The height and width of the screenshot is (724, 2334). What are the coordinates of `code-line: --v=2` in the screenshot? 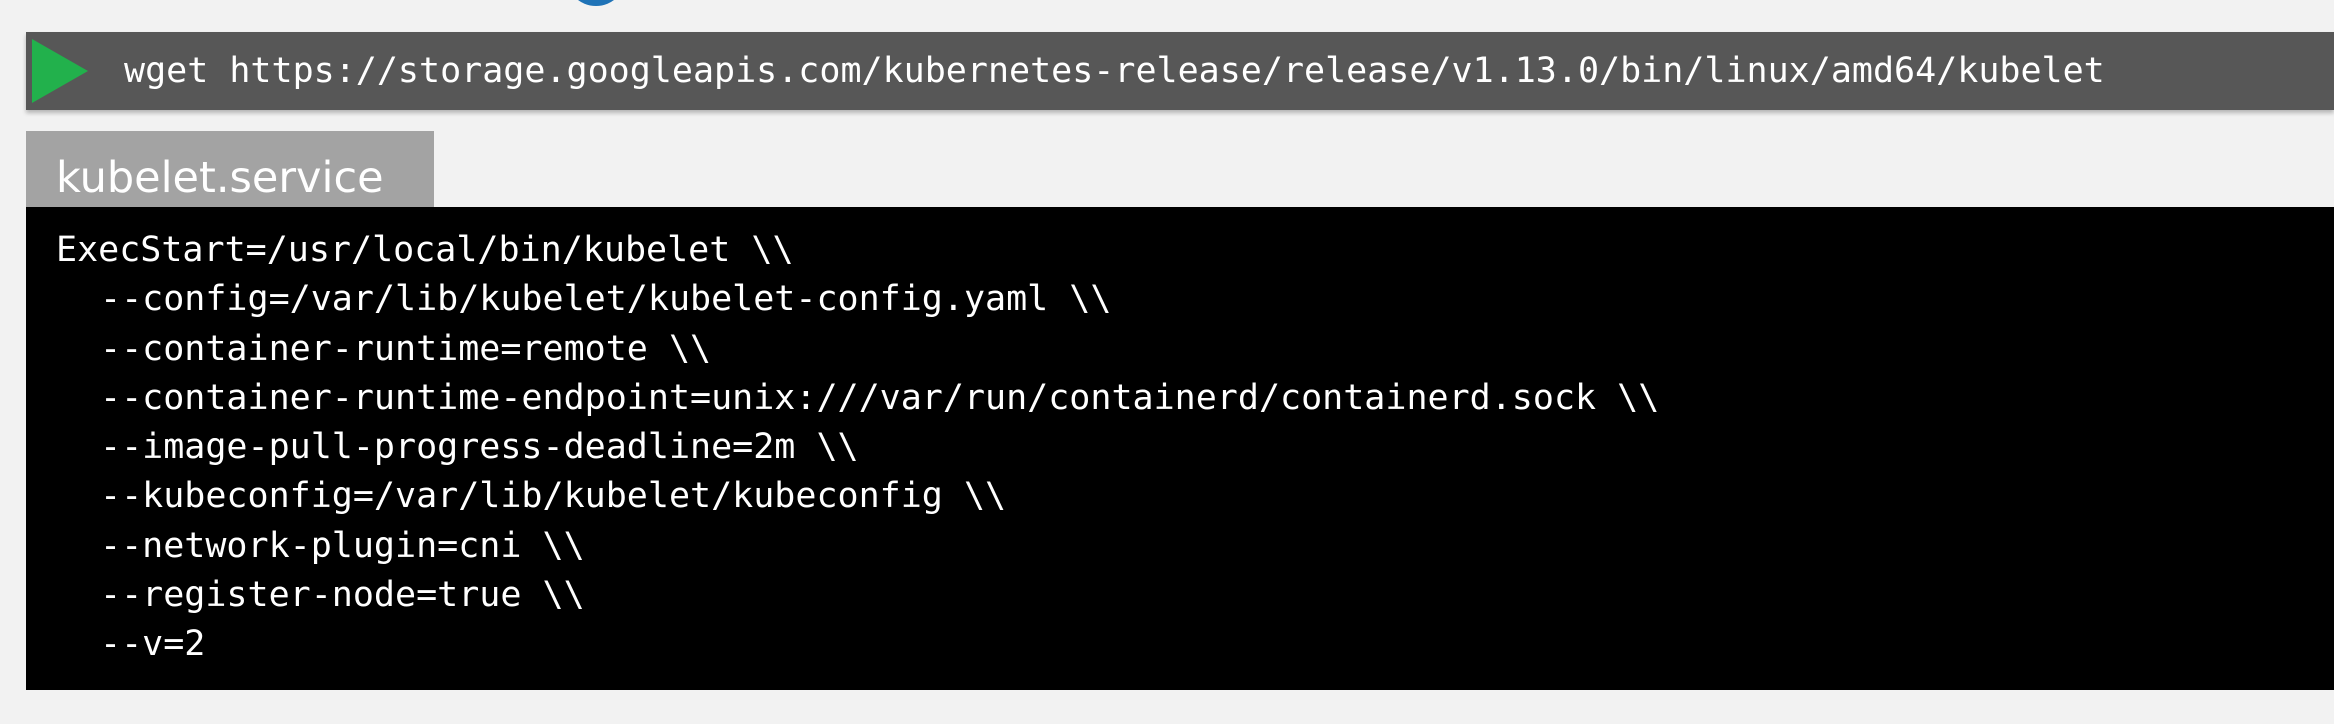 It's located at (153, 644).